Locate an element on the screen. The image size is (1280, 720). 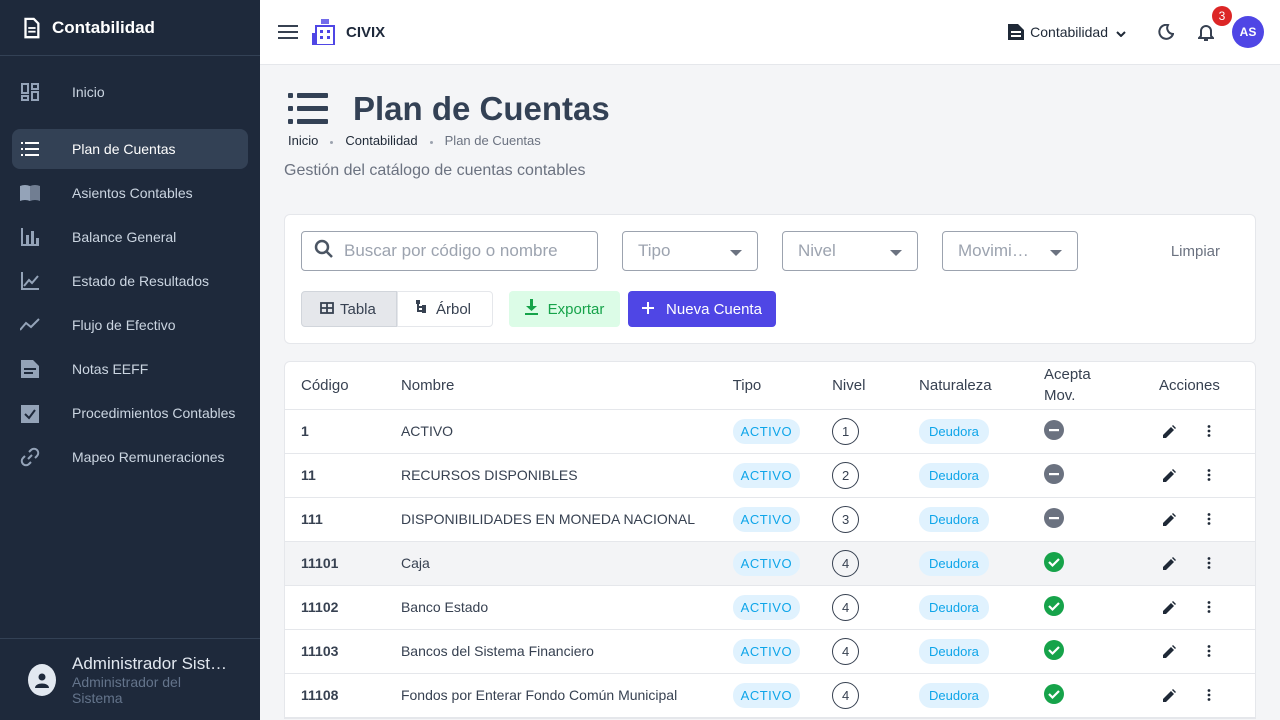
table-row: 11101 Caja ACTIVO 4 Deudora is located at coordinates (770, 563).